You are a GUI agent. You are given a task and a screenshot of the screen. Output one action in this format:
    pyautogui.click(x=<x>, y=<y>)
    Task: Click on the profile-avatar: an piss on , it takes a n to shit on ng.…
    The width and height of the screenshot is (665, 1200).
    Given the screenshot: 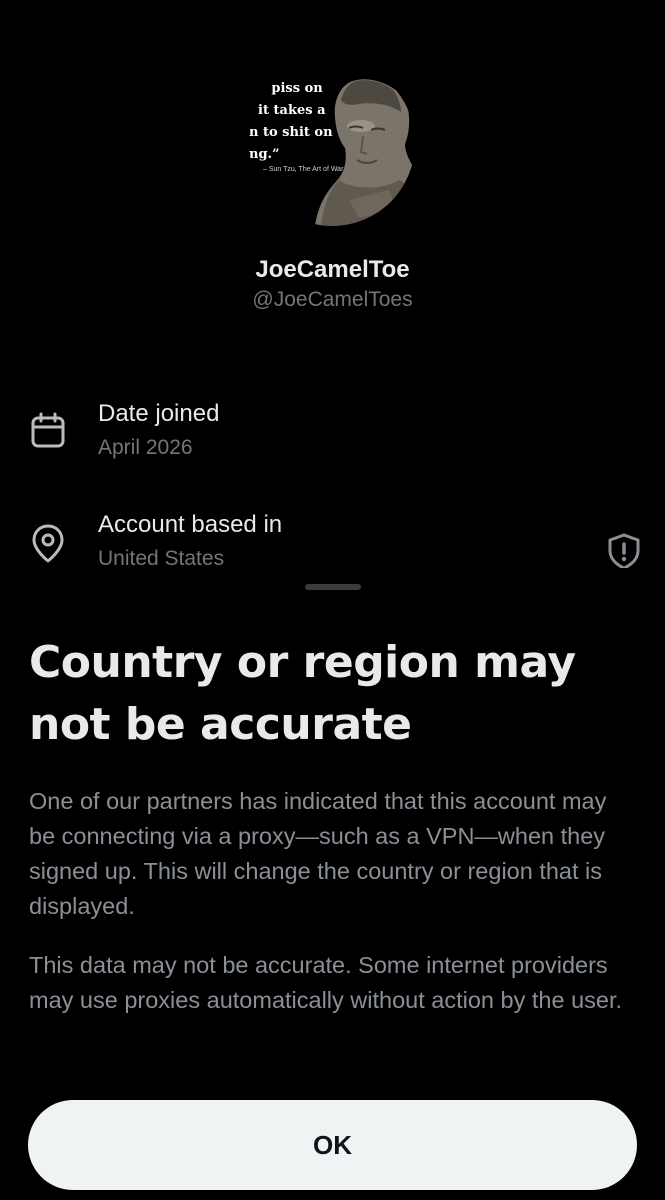 What is the action you would take?
    pyautogui.click(x=332, y=143)
    